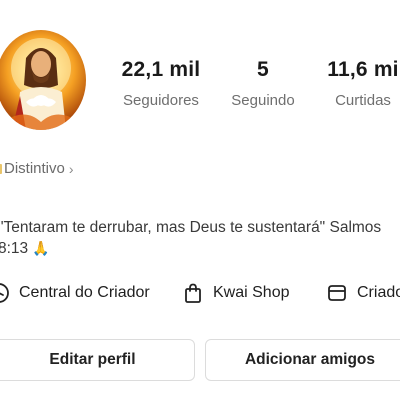 The width and height of the screenshot is (400, 400). Describe the element at coordinates (363, 100) in the screenshot. I see `likes-label: Curtidas` at that location.